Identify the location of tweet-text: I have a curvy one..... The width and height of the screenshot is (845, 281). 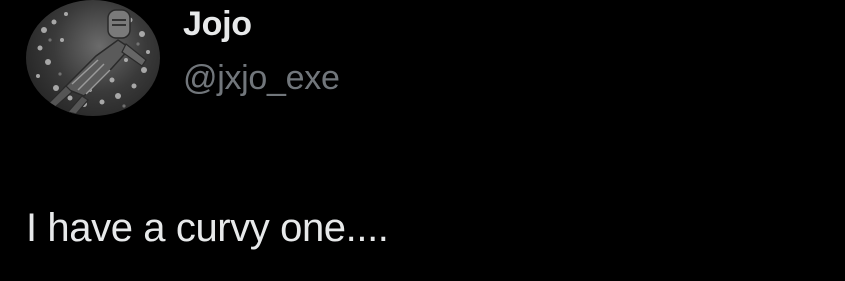
(207, 228).